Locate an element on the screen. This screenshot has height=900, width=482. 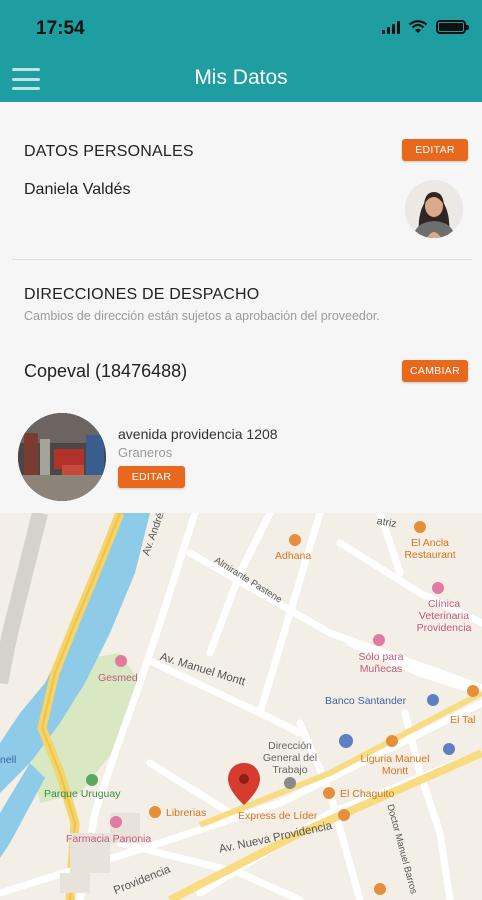
transit-pin-icon is located at coordinates (346, 741).